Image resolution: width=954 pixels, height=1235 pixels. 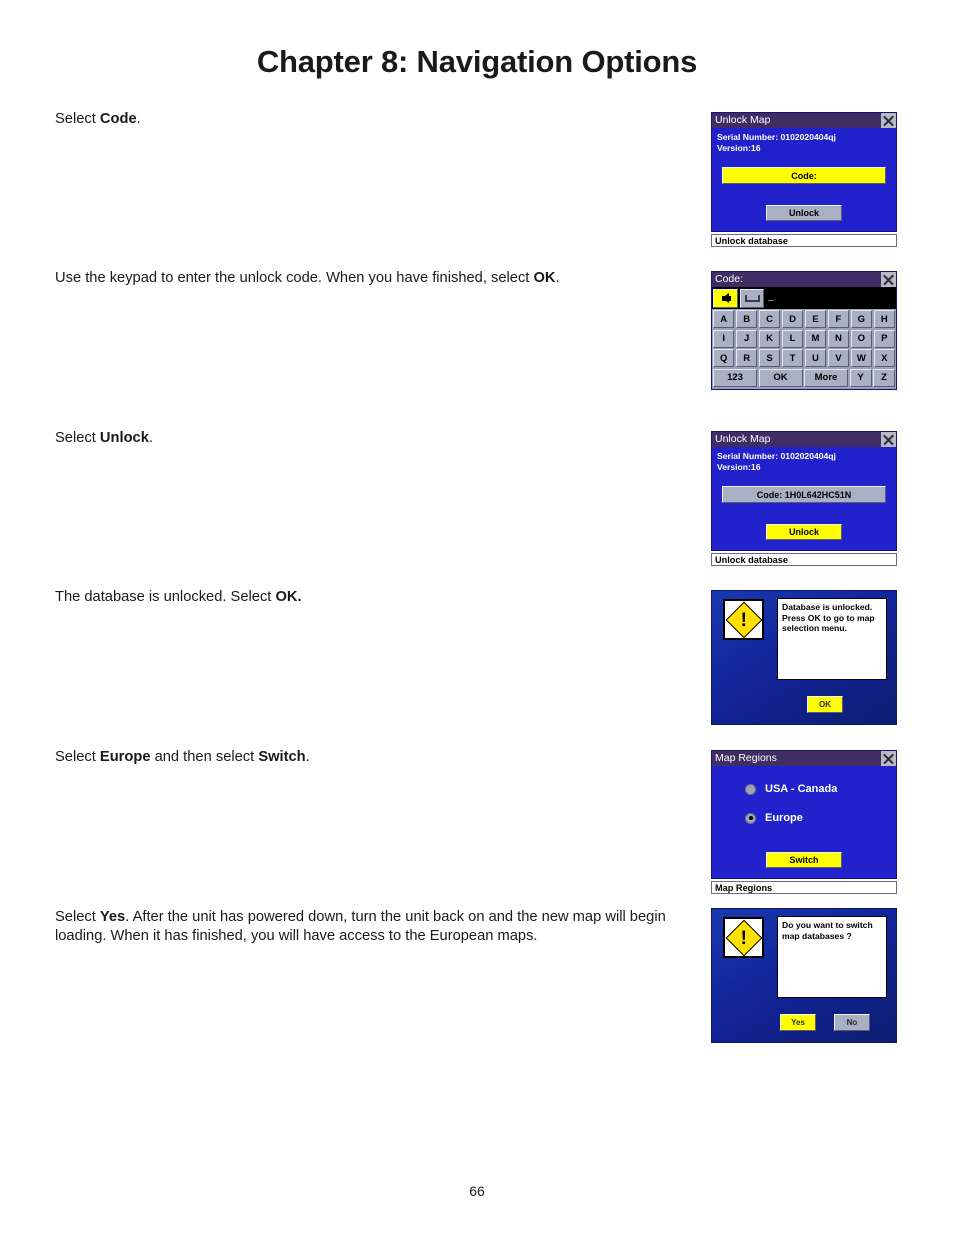 I want to click on backspace-arrow-icon, so click(x=725, y=298).